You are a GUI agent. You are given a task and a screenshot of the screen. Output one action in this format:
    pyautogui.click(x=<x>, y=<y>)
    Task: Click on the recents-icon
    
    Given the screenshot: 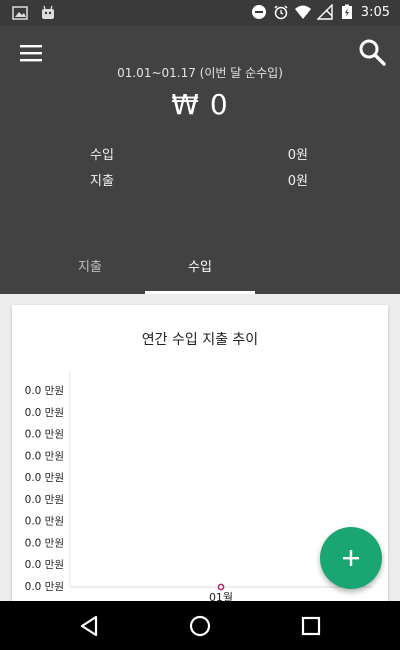 What is the action you would take?
    pyautogui.click(x=311, y=626)
    